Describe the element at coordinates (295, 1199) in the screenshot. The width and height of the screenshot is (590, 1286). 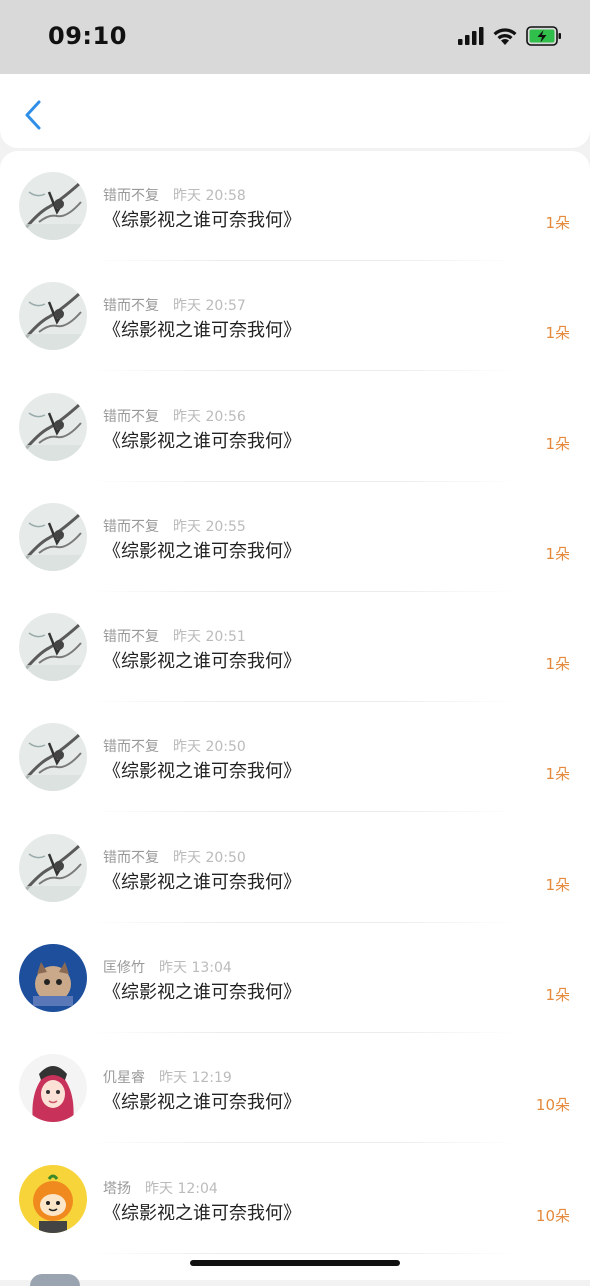
I see `gift-record-row: 塔扬 昨天 12:04 《综影视之谁可奈我何》 10朵` at that location.